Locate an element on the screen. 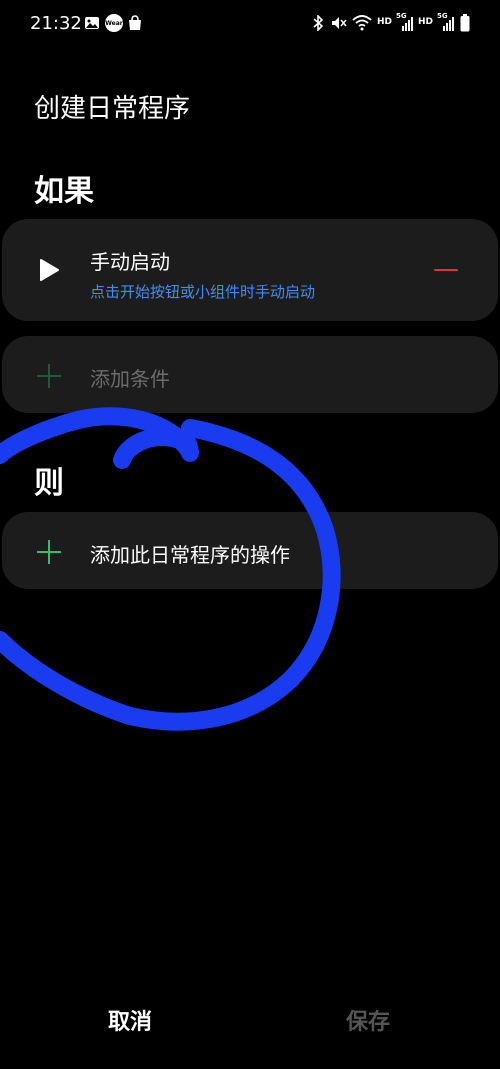 Image resolution: width=500 pixels, height=1069 pixels. add-condition-button: 添加条件 is located at coordinates (250, 374).